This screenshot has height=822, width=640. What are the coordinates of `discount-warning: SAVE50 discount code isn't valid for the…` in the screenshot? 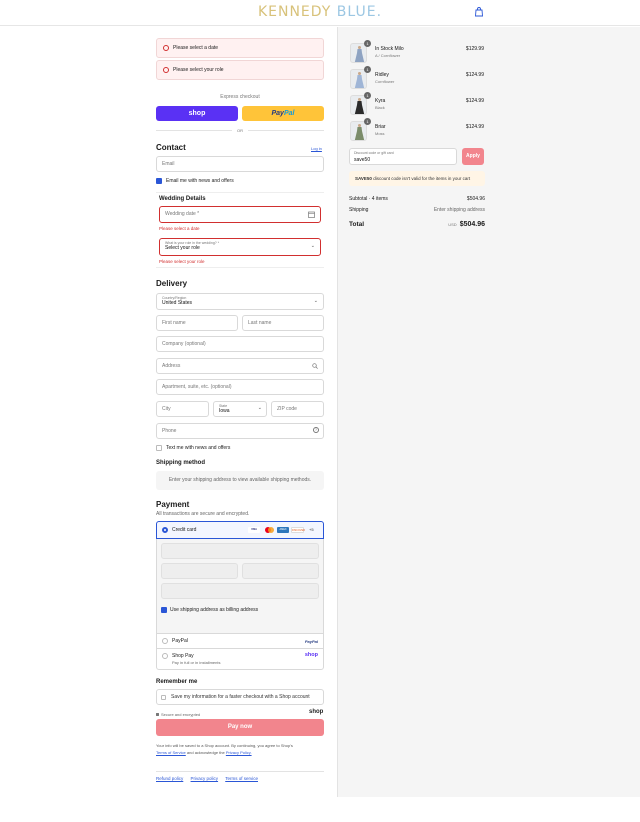 It's located at (417, 178).